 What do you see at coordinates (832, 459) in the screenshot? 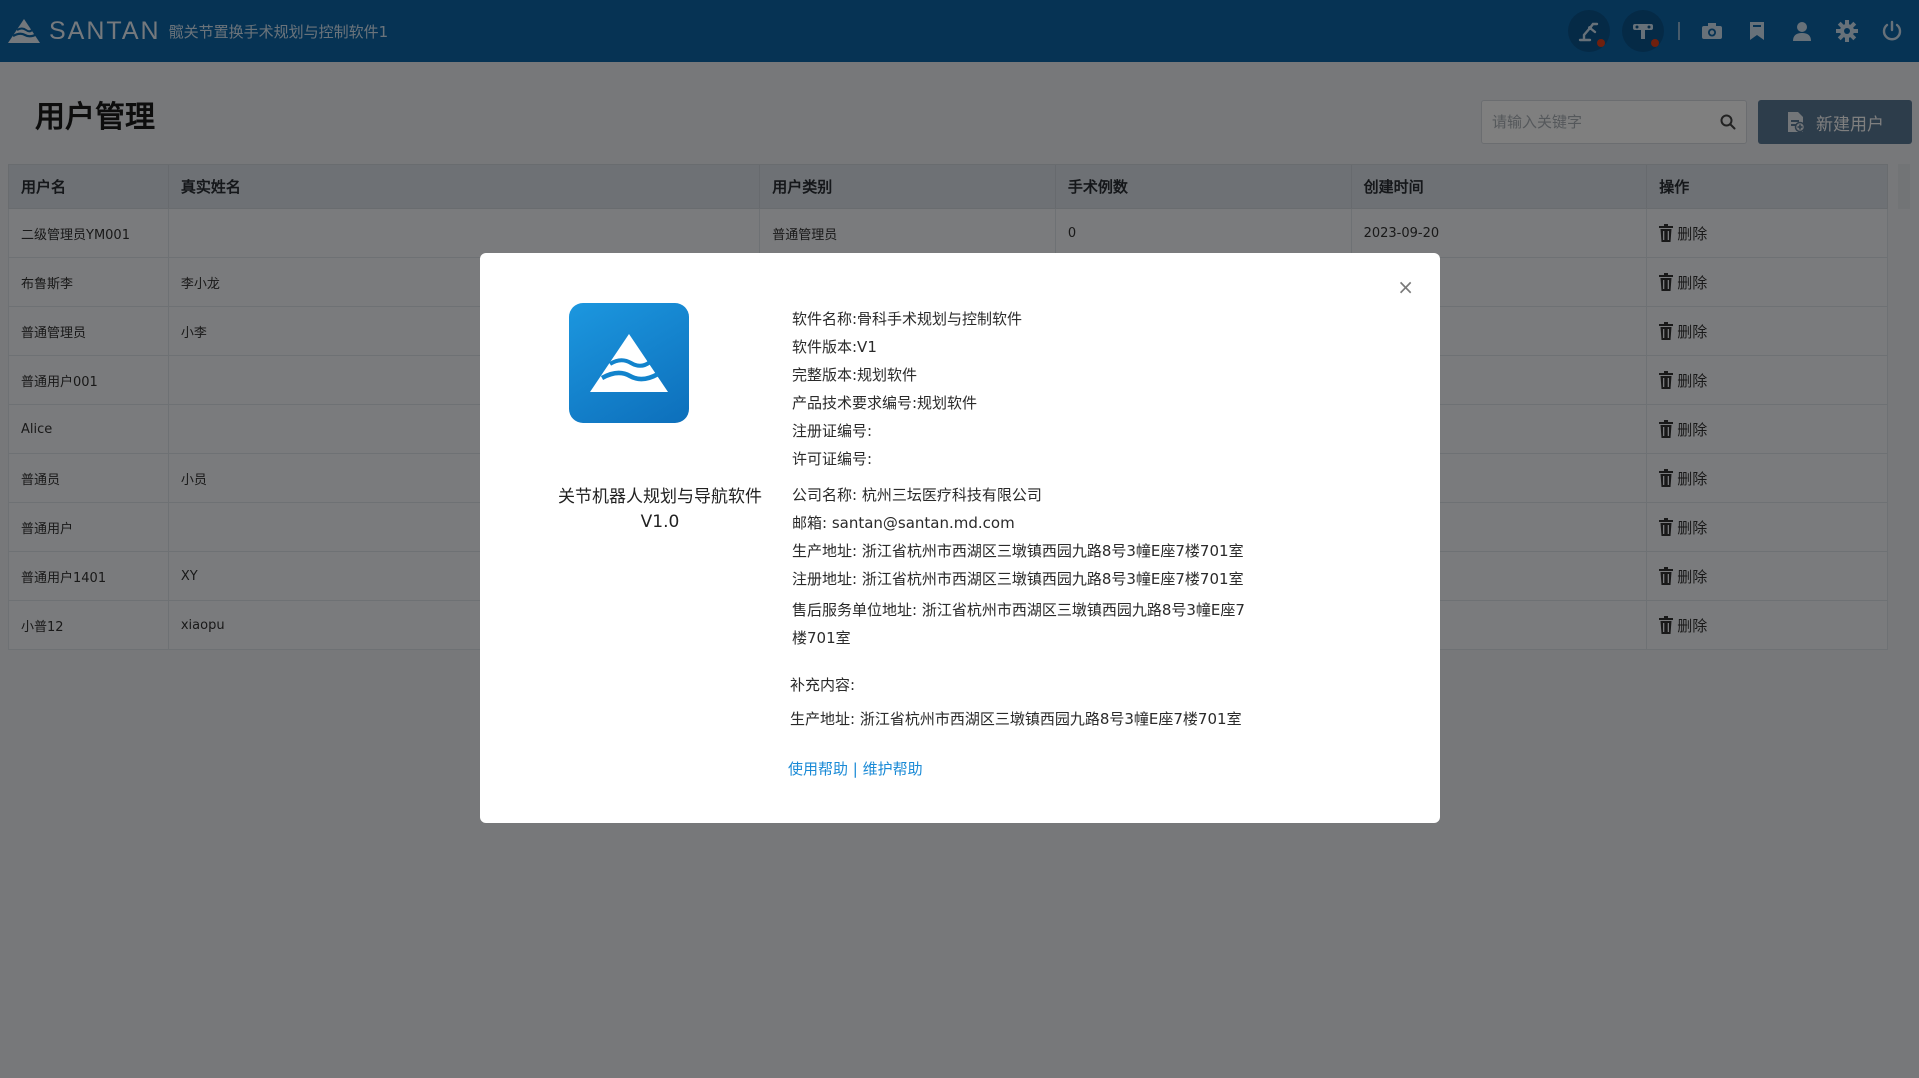
I see `license-no: 许可证编号:` at bounding box center [832, 459].